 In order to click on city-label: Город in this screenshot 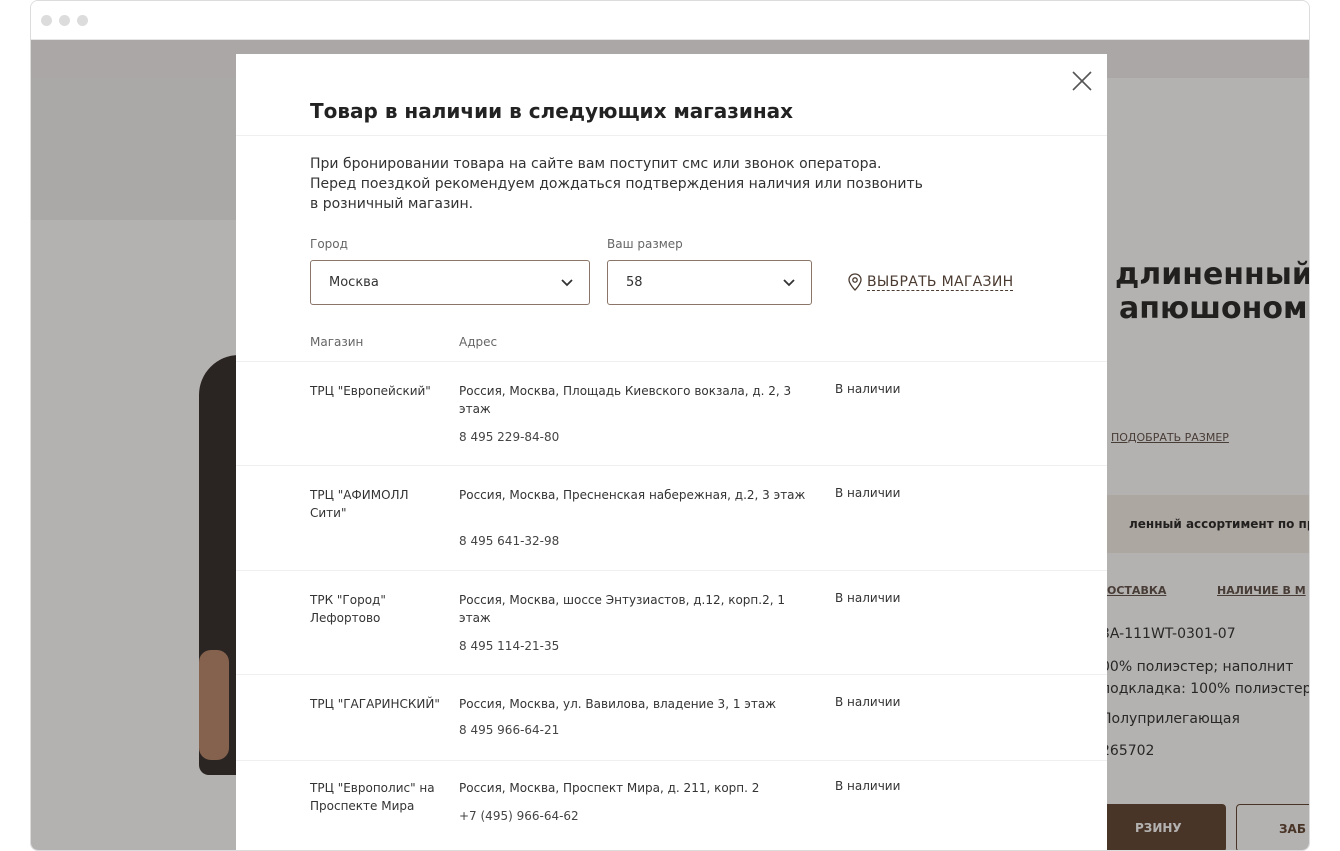, I will do `click(329, 244)`.